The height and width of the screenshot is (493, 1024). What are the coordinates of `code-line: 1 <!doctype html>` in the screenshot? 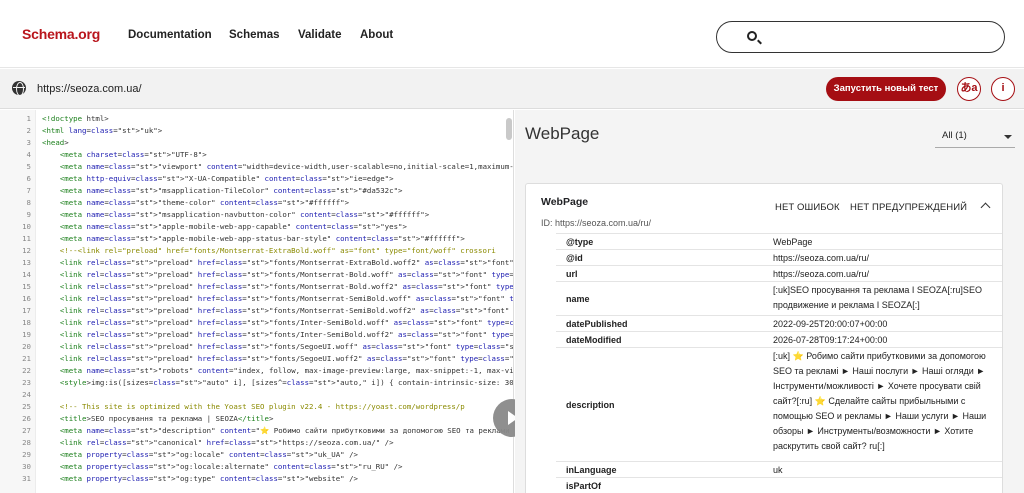 It's located at (256, 119).